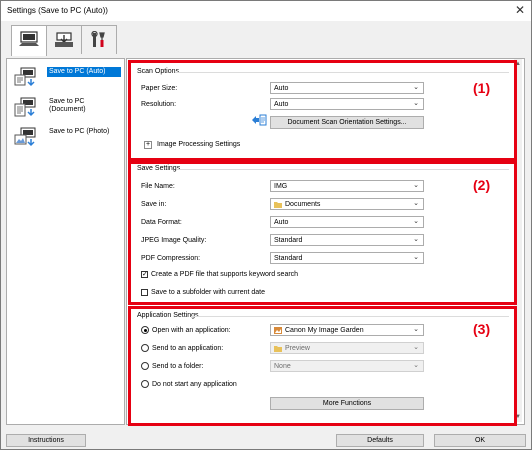 Image resolution: width=532 pixels, height=450 pixels. What do you see at coordinates (347, 104) in the screenshot?
I see `resolution-select: Auto ⌄` at bounding box center [347, 104].